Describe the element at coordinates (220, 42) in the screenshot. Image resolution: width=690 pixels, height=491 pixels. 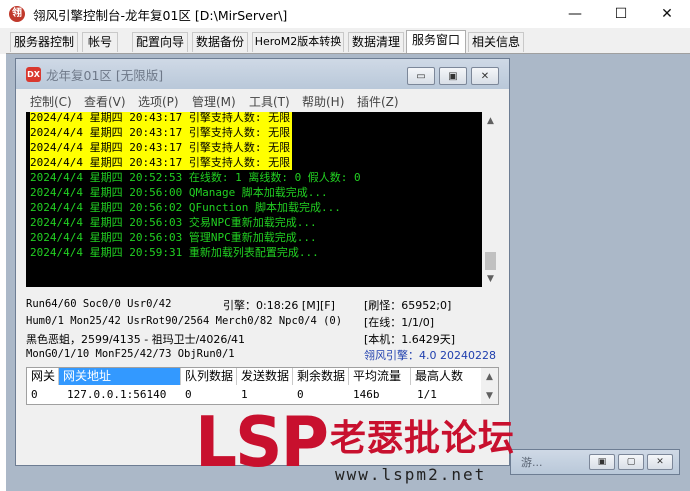
I see `tab-data-backup: 数据备份` at that location.